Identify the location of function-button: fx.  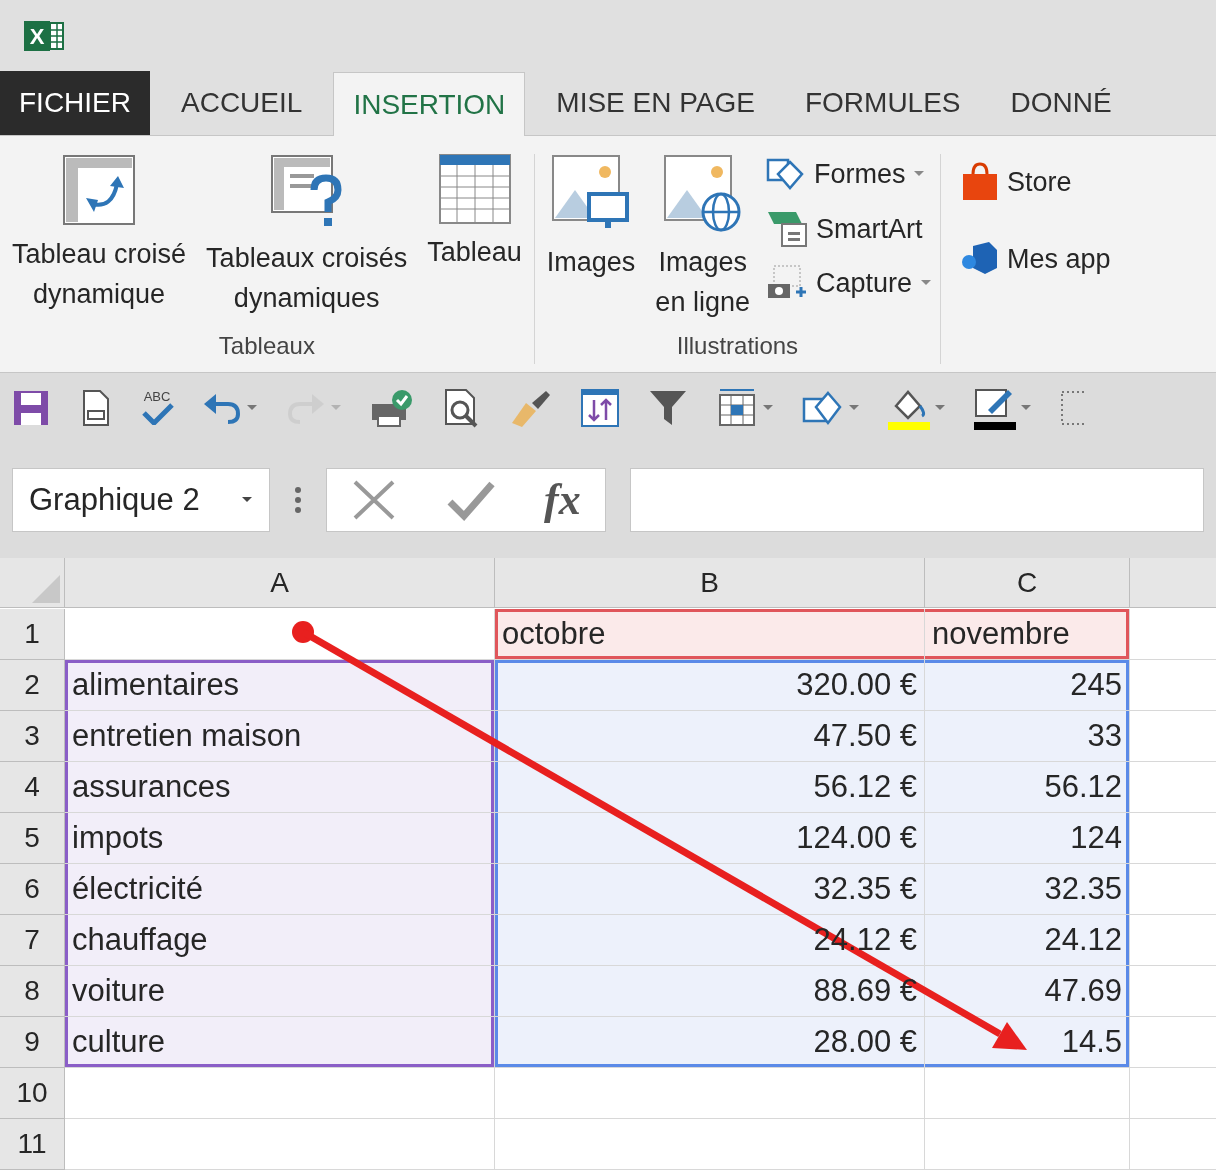
(562, 500).